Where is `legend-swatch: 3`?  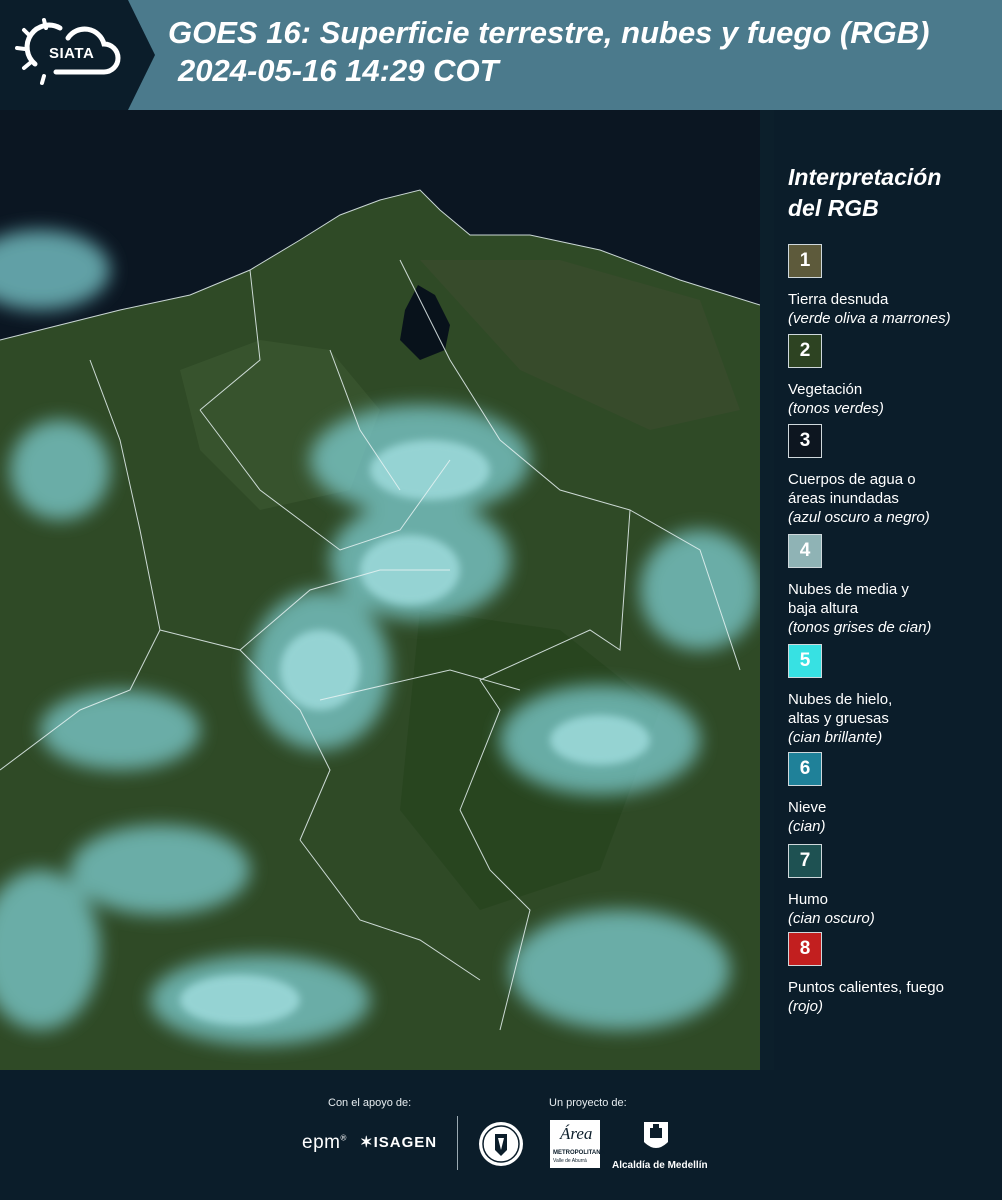
legend-swatch: 3 is located at coordinates (805, 441).